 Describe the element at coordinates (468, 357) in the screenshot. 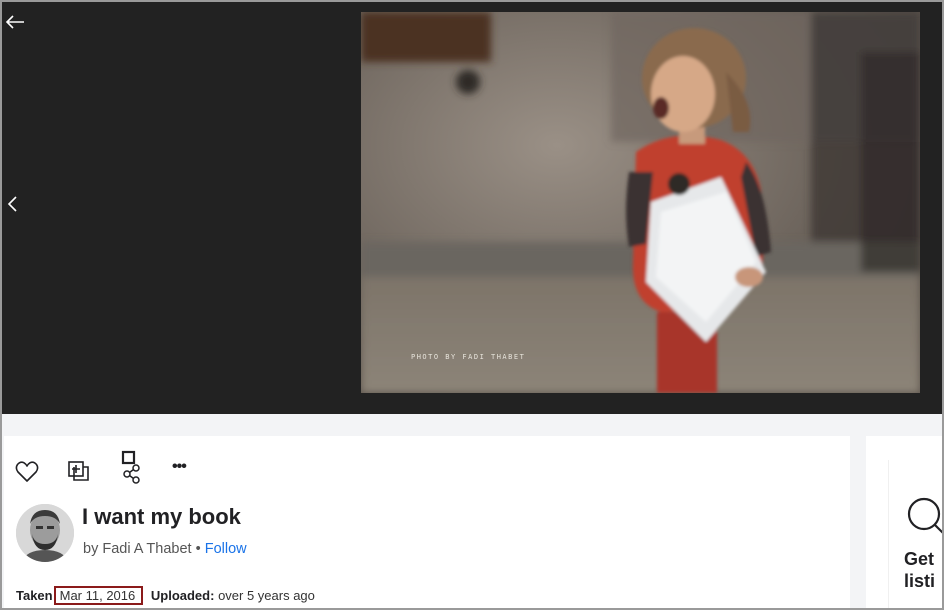

I see `photo-watermark: PHOTO BY FADI THABET` at that location.